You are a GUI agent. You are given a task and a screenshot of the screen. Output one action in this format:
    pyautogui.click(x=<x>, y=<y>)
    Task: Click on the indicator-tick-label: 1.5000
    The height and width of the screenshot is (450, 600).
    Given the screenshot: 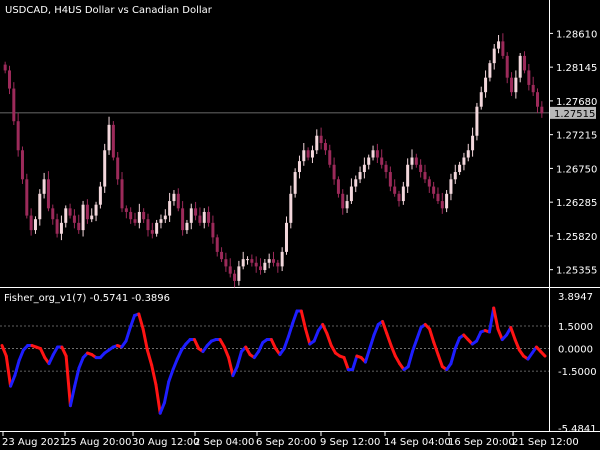 What is the action you would take?
    pyautogui.click(x=575, y=327)
    